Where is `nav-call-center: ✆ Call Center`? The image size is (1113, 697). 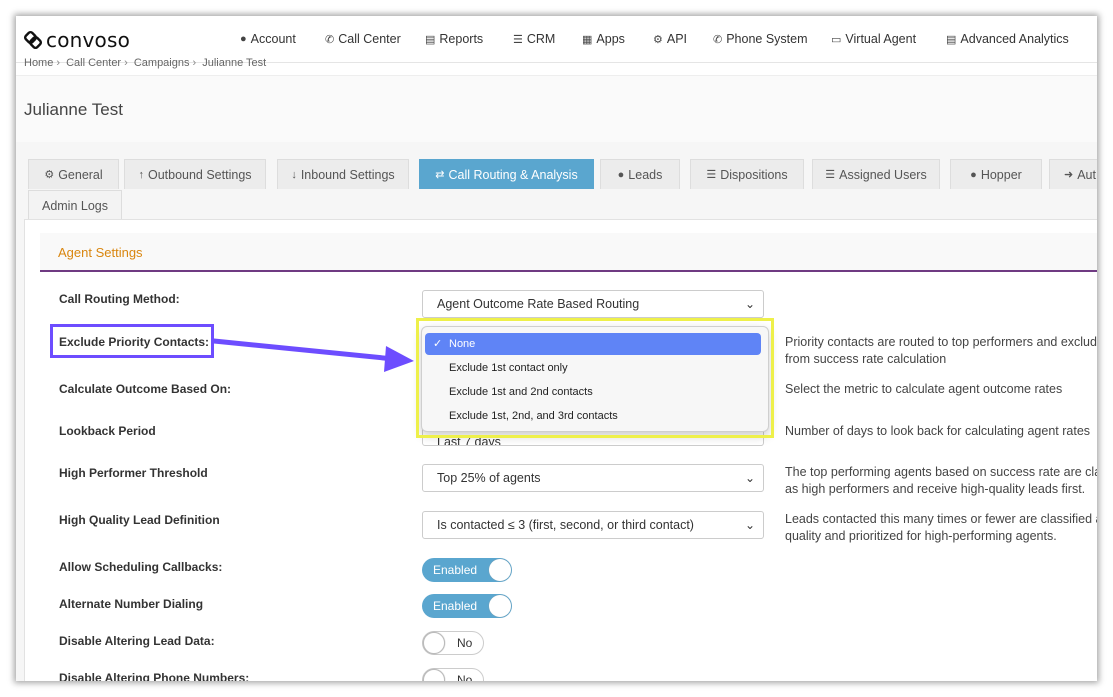 nav-call-center: ✆ Call Center is located at coordinates (363, 39).